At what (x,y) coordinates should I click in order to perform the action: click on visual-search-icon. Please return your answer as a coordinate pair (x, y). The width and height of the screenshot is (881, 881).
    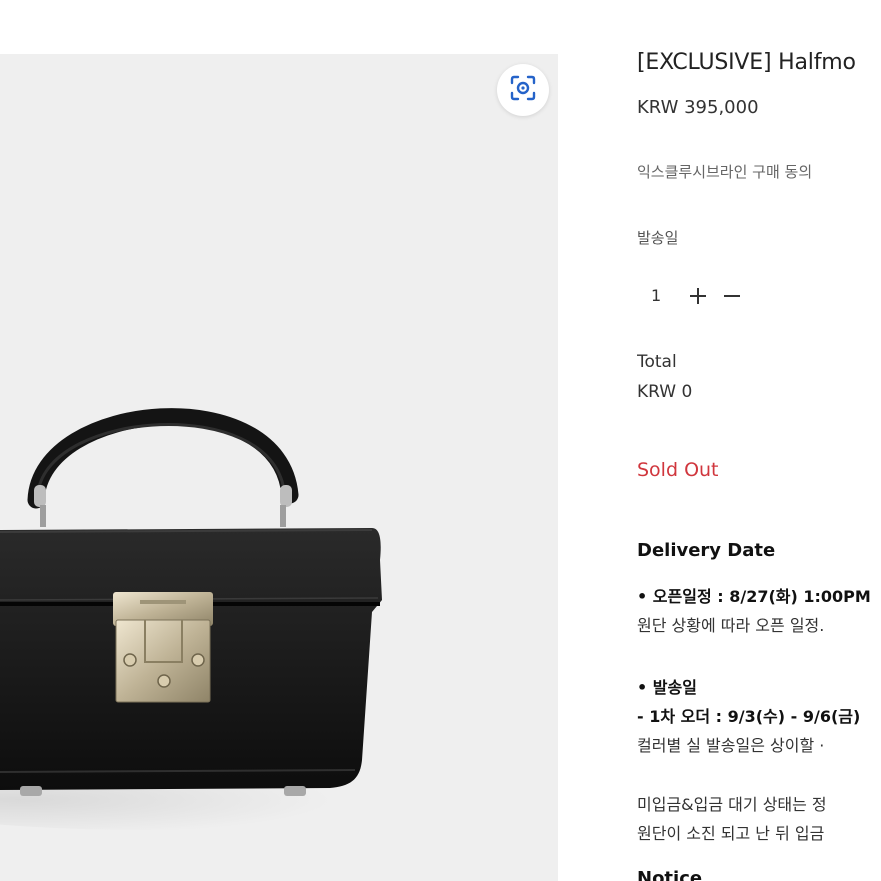
    Looking at the image, I should click on (523, 90).